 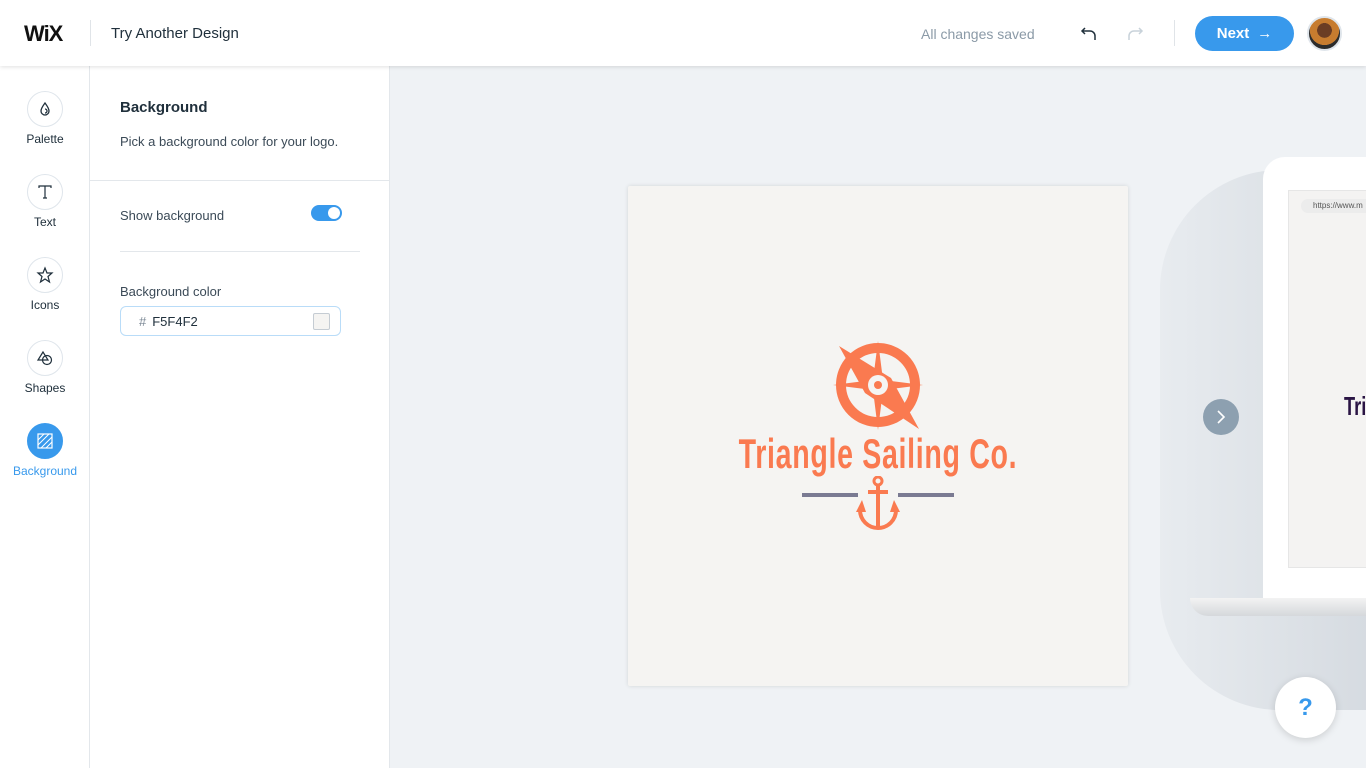 What do you see at coordinates (45, 139) in the screenshot?
I see `nav-label: Palette` at bounding box center [45, 139].